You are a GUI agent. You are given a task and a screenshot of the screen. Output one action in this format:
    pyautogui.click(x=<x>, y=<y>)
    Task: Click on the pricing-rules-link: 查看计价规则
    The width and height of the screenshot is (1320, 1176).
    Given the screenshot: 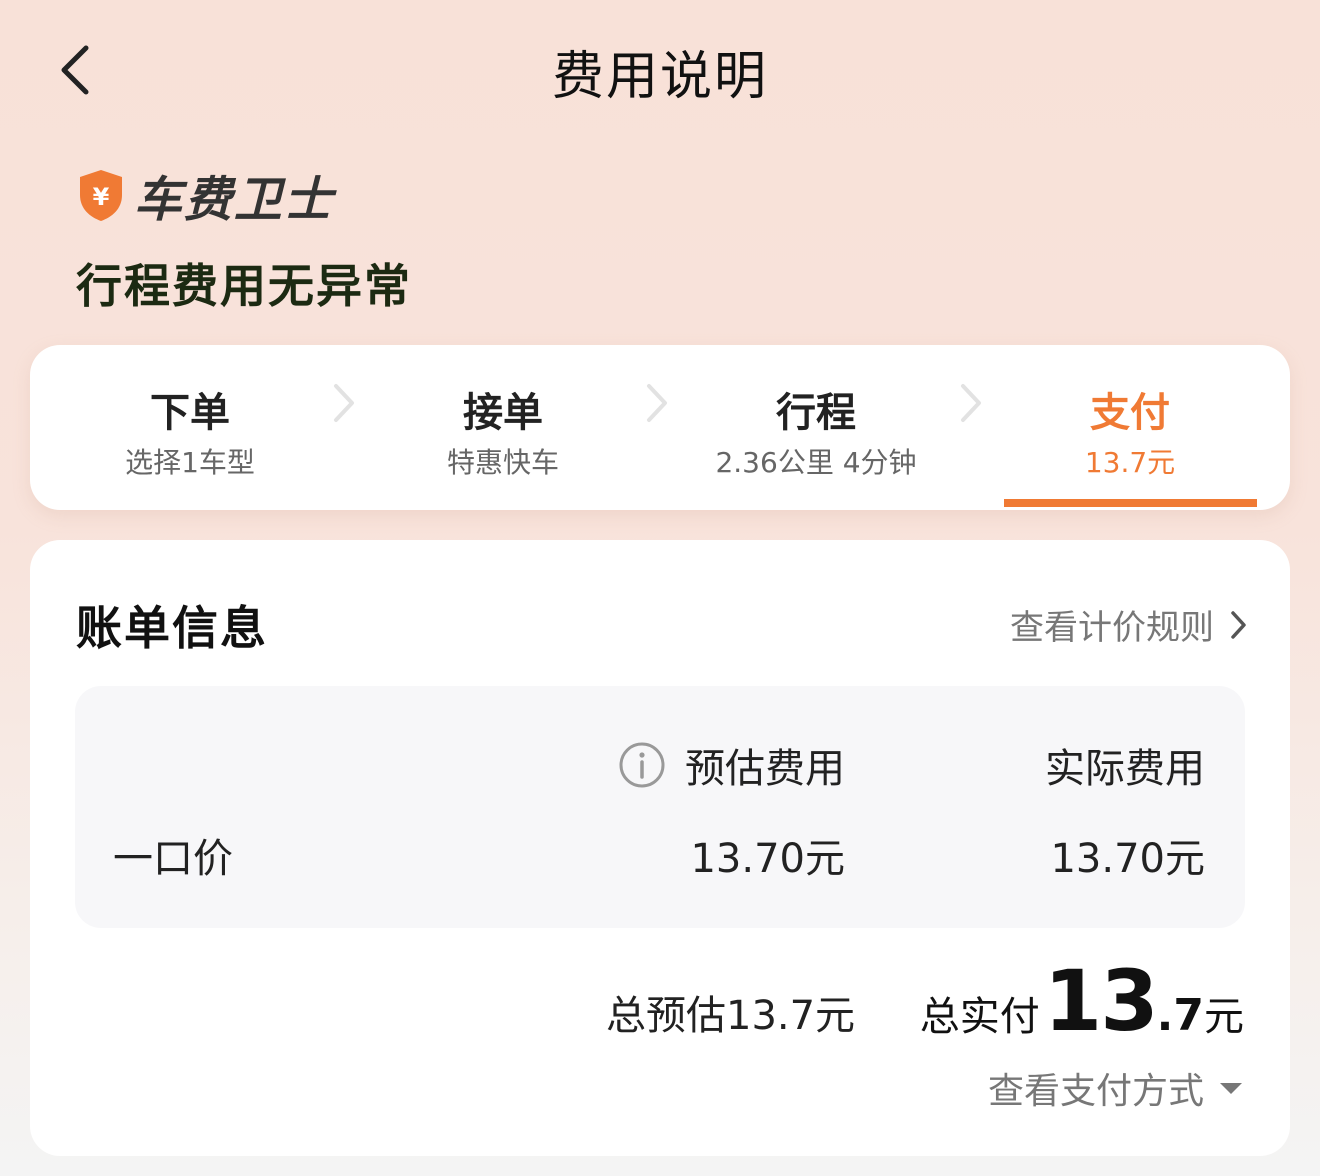 What is the action you would take?
    pyautogui.click(x=1129, y=624)
    